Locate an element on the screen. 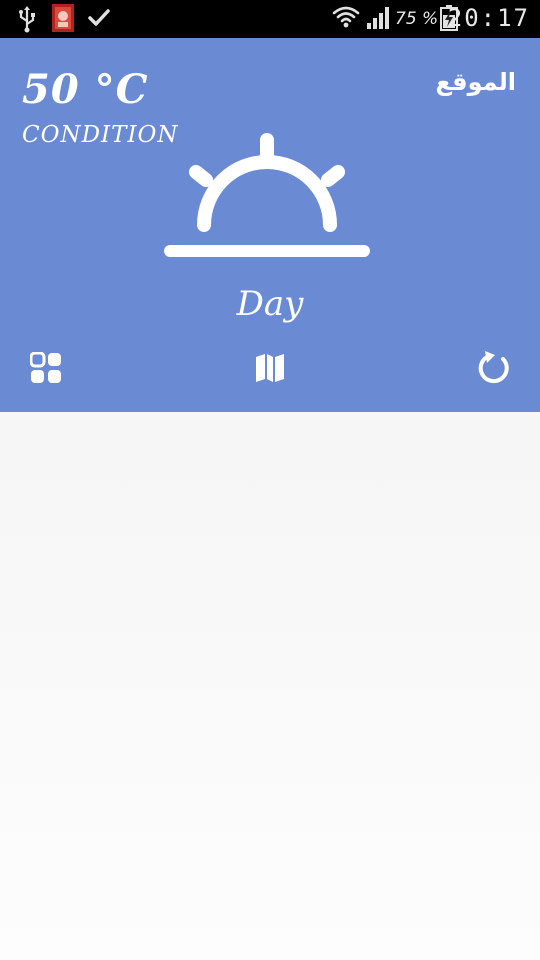  grid-button is located at coordinates (46, 370).